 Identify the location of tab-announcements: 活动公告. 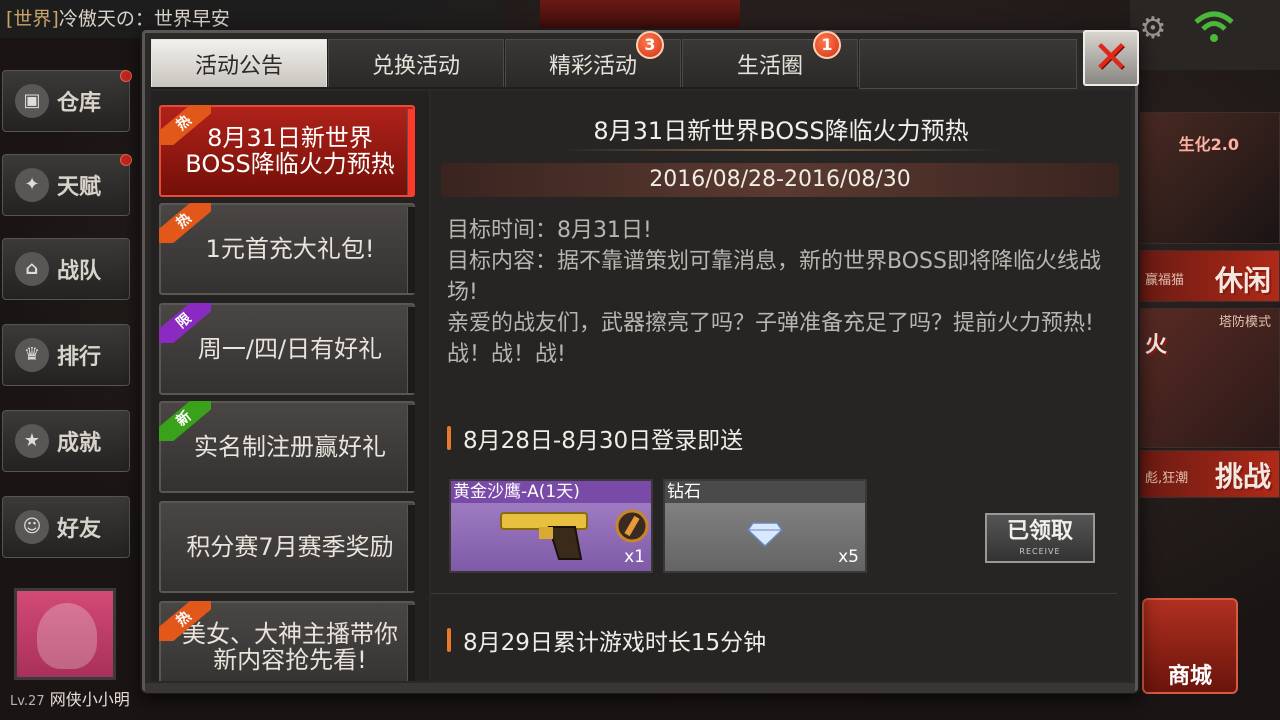
(239, 63).